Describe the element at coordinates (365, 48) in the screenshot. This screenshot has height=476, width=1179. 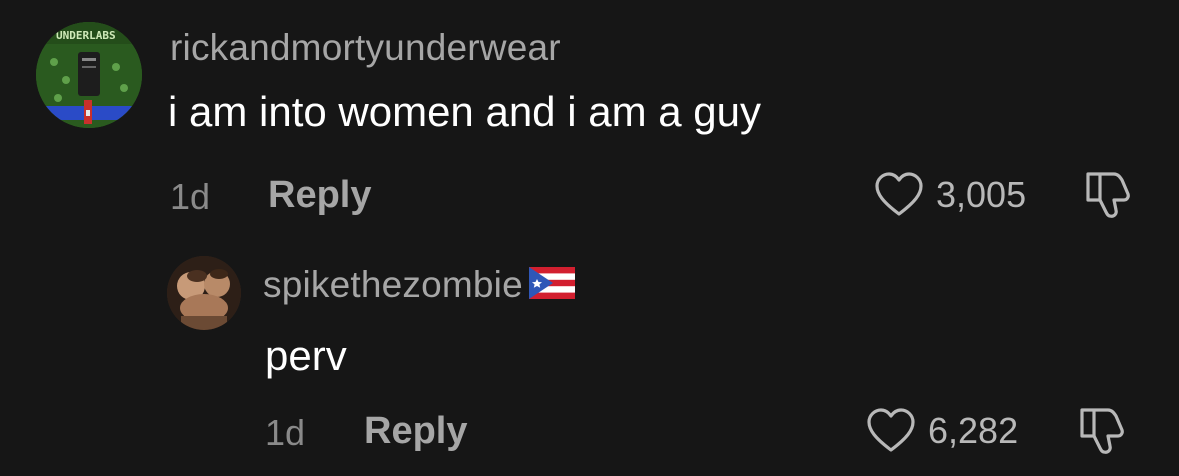
I see `comment-username: rickandmortyunderwear` at that location.